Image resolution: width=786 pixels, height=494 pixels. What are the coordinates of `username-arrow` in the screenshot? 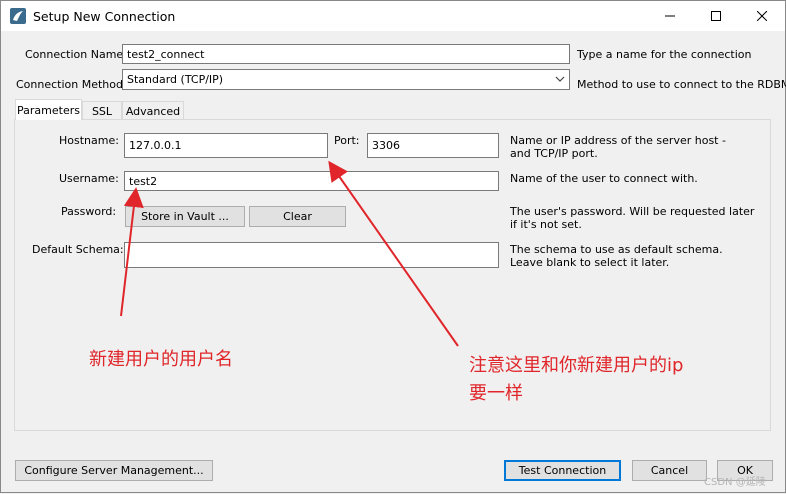 It's located at (132, 252).